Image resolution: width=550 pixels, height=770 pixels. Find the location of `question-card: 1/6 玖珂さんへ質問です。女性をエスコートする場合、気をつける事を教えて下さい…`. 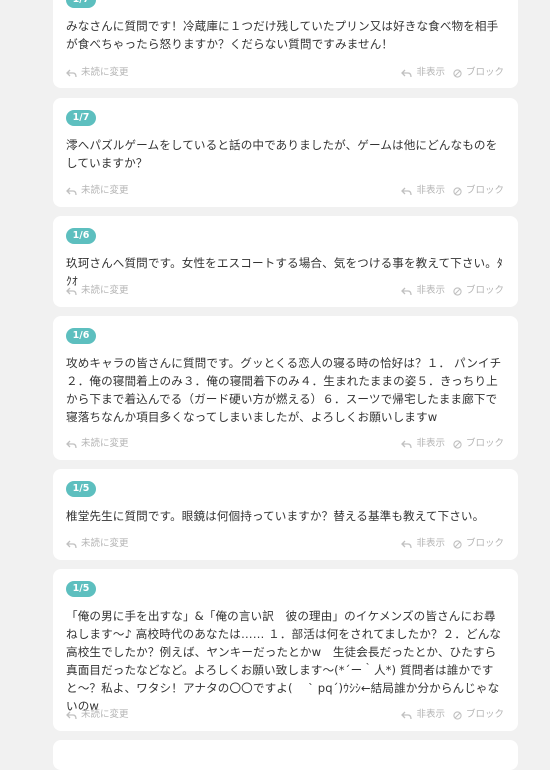

question-card: 1/6 玖珂さんへ質問です。女性をエスコートする場合、気をつける事を教えて下さい… is located at coordinates (285, 261).